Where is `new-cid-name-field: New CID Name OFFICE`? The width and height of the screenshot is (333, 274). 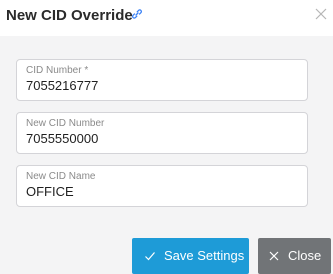 new-cid-name-field: New CID Name OFFICE is located at coordinates (162, 186).